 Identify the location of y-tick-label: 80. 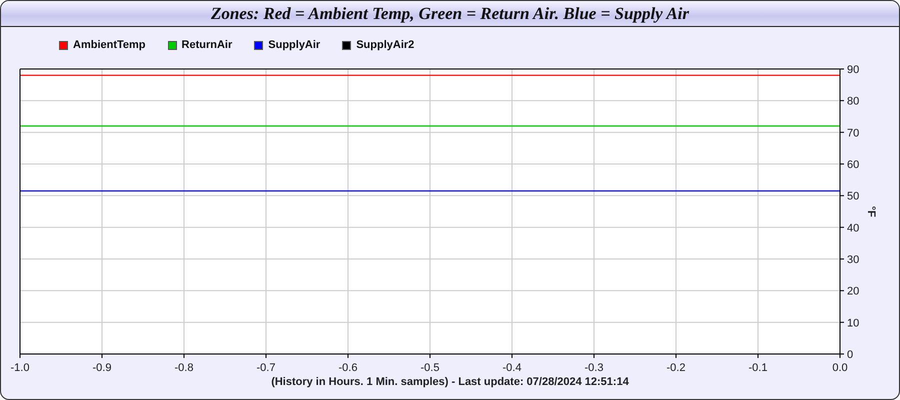
(853, 102).